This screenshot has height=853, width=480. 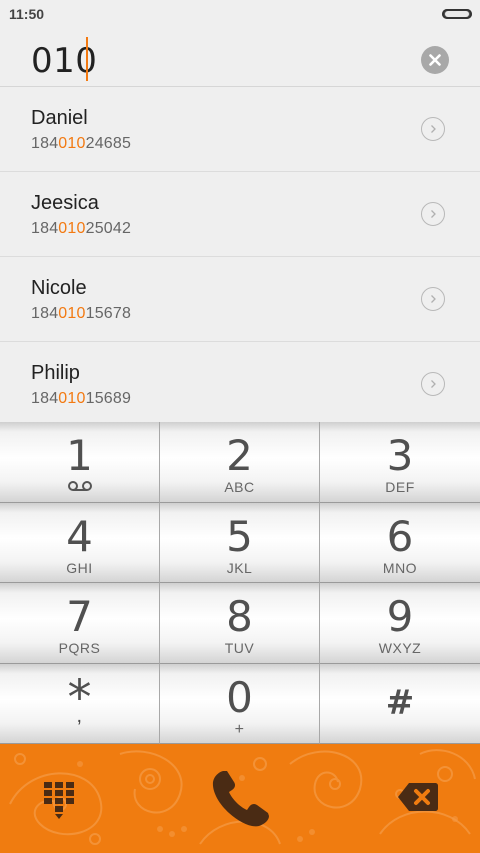 I want to click on key-letters: JKL, so click(x=239, y=567).